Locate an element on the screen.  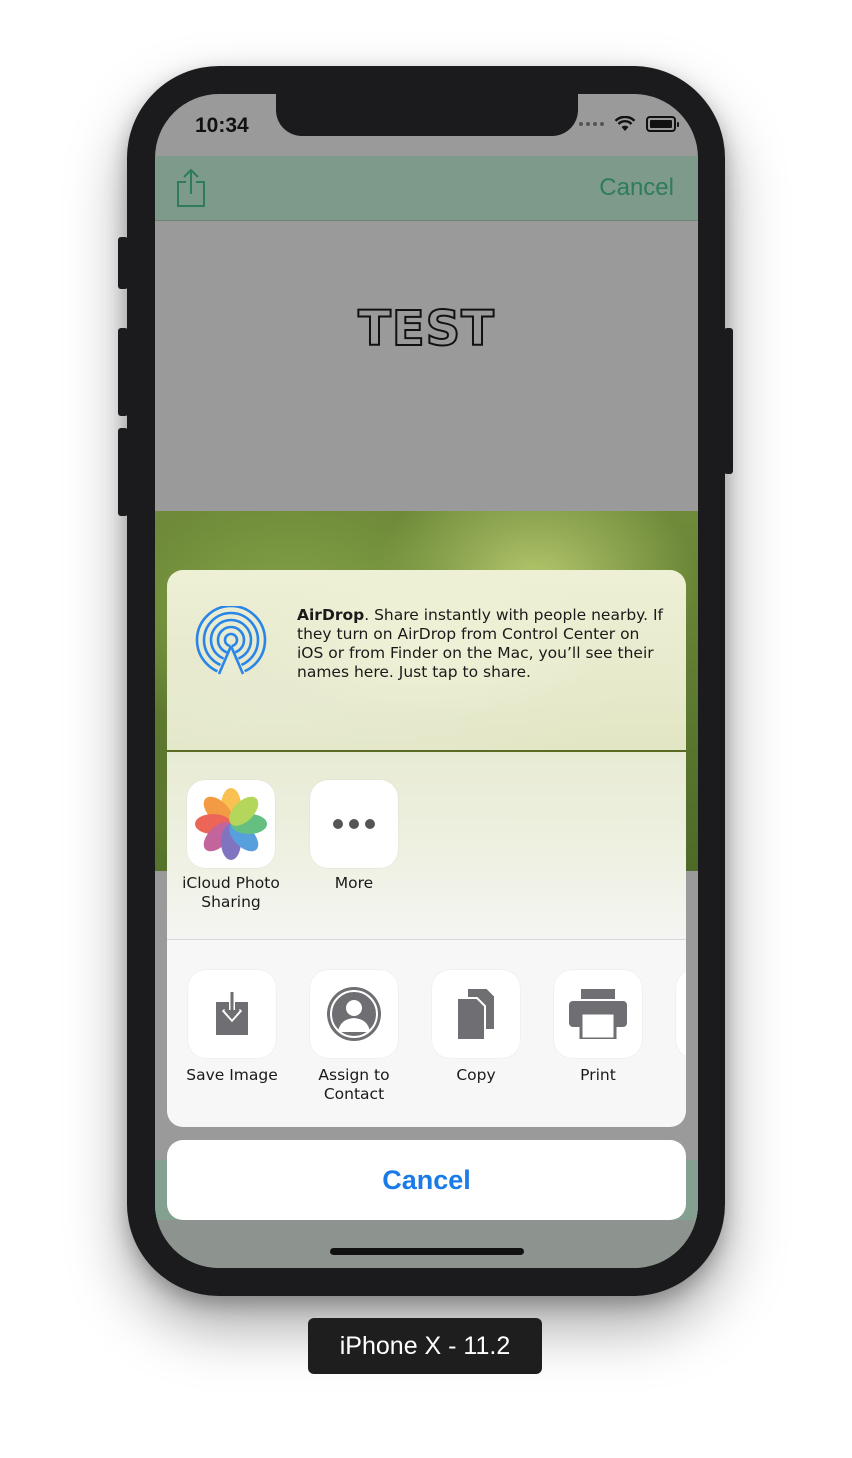
share-icon is located at coordinates (191, 190).